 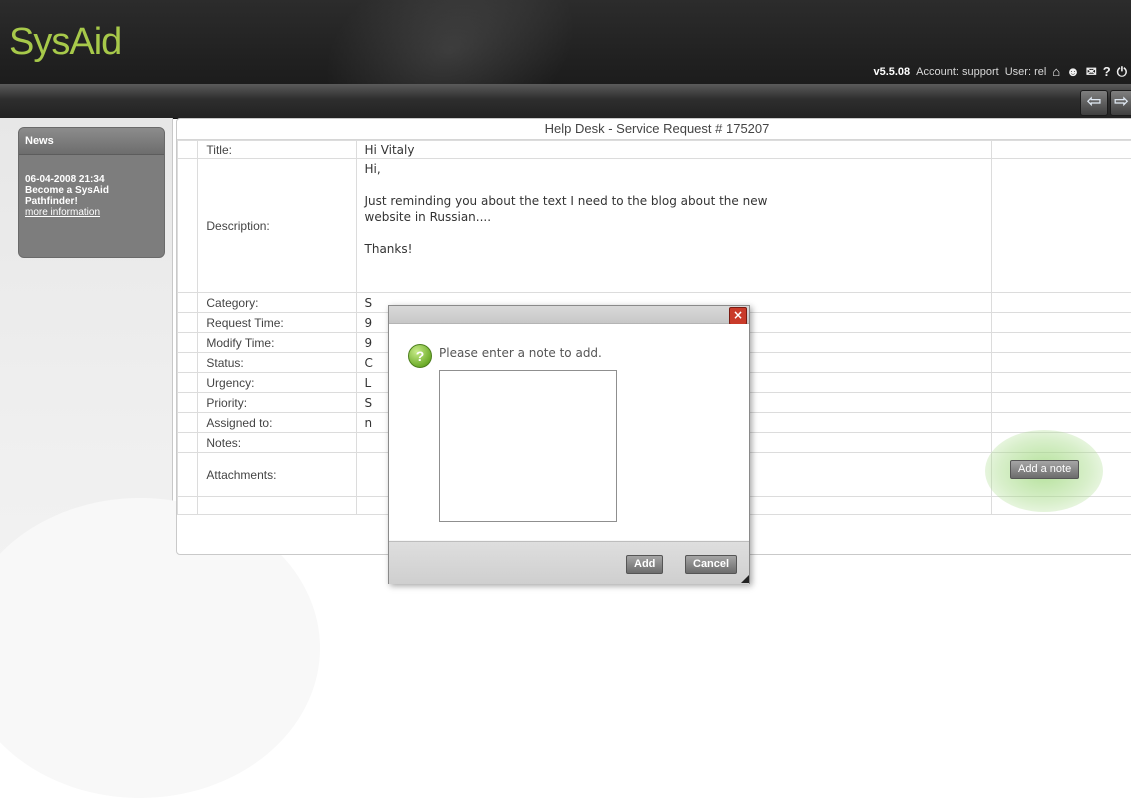 I want to click on note-textarea, so click(x=528, y=446).